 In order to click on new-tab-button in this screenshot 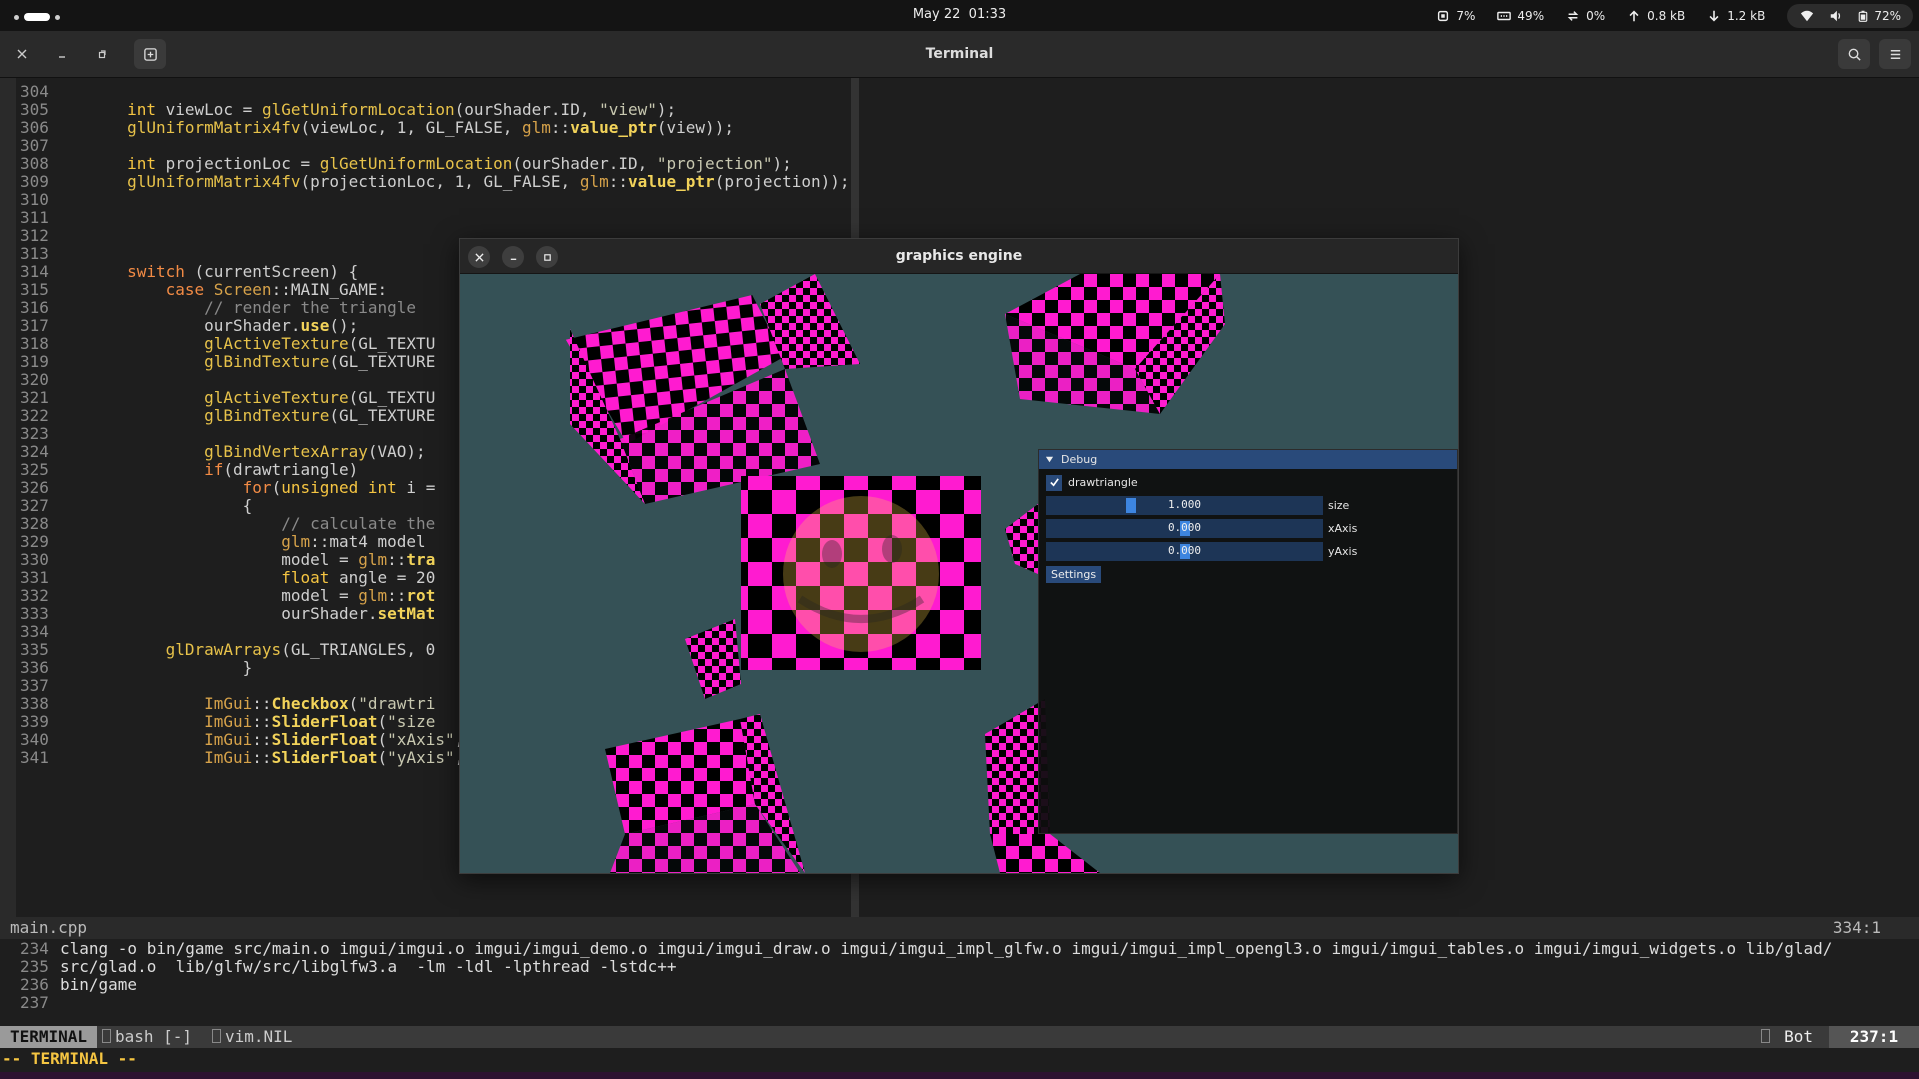, I will do `click(150, 54)`.